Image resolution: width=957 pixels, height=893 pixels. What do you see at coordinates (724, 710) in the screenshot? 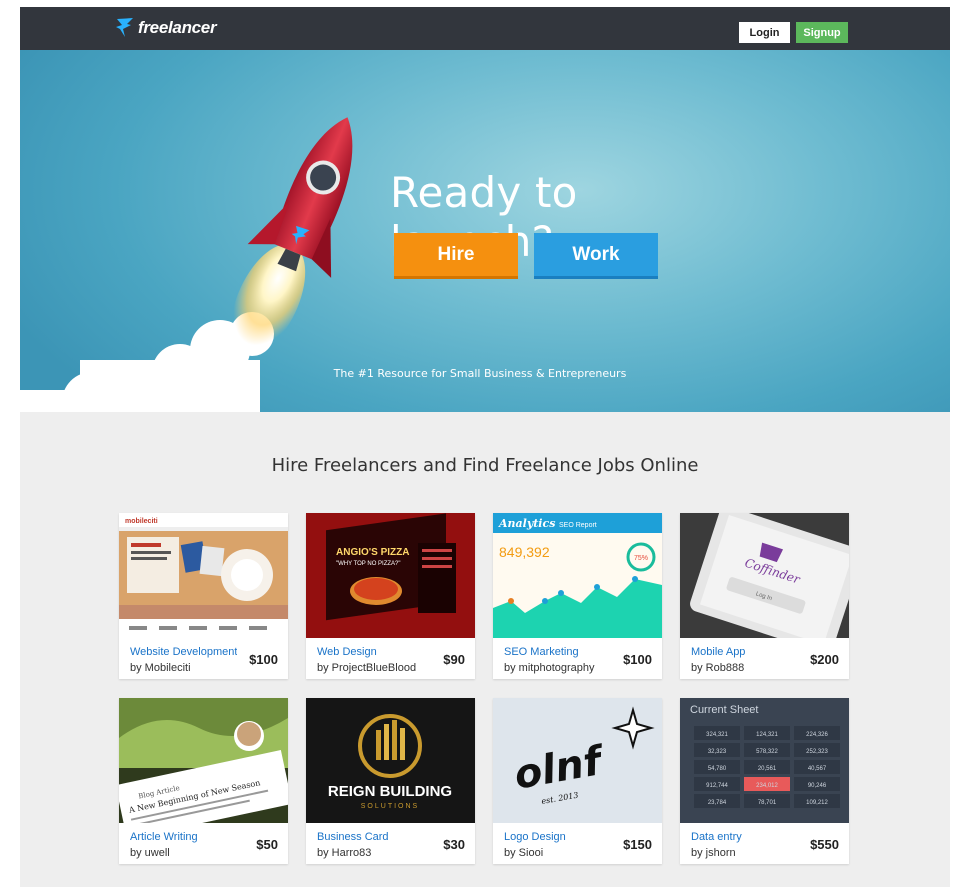
I see `dataentry-thumb-heading: Current Sheet` at bounding box center [724, 710].